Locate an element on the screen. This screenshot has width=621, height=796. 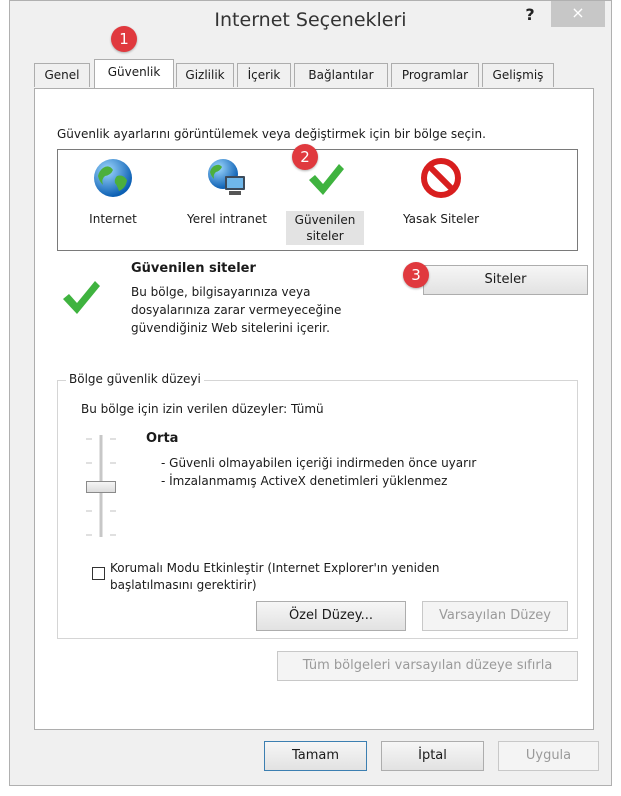
zone-local-intranet: Yerel intranet is located at coordinates (227, 191).